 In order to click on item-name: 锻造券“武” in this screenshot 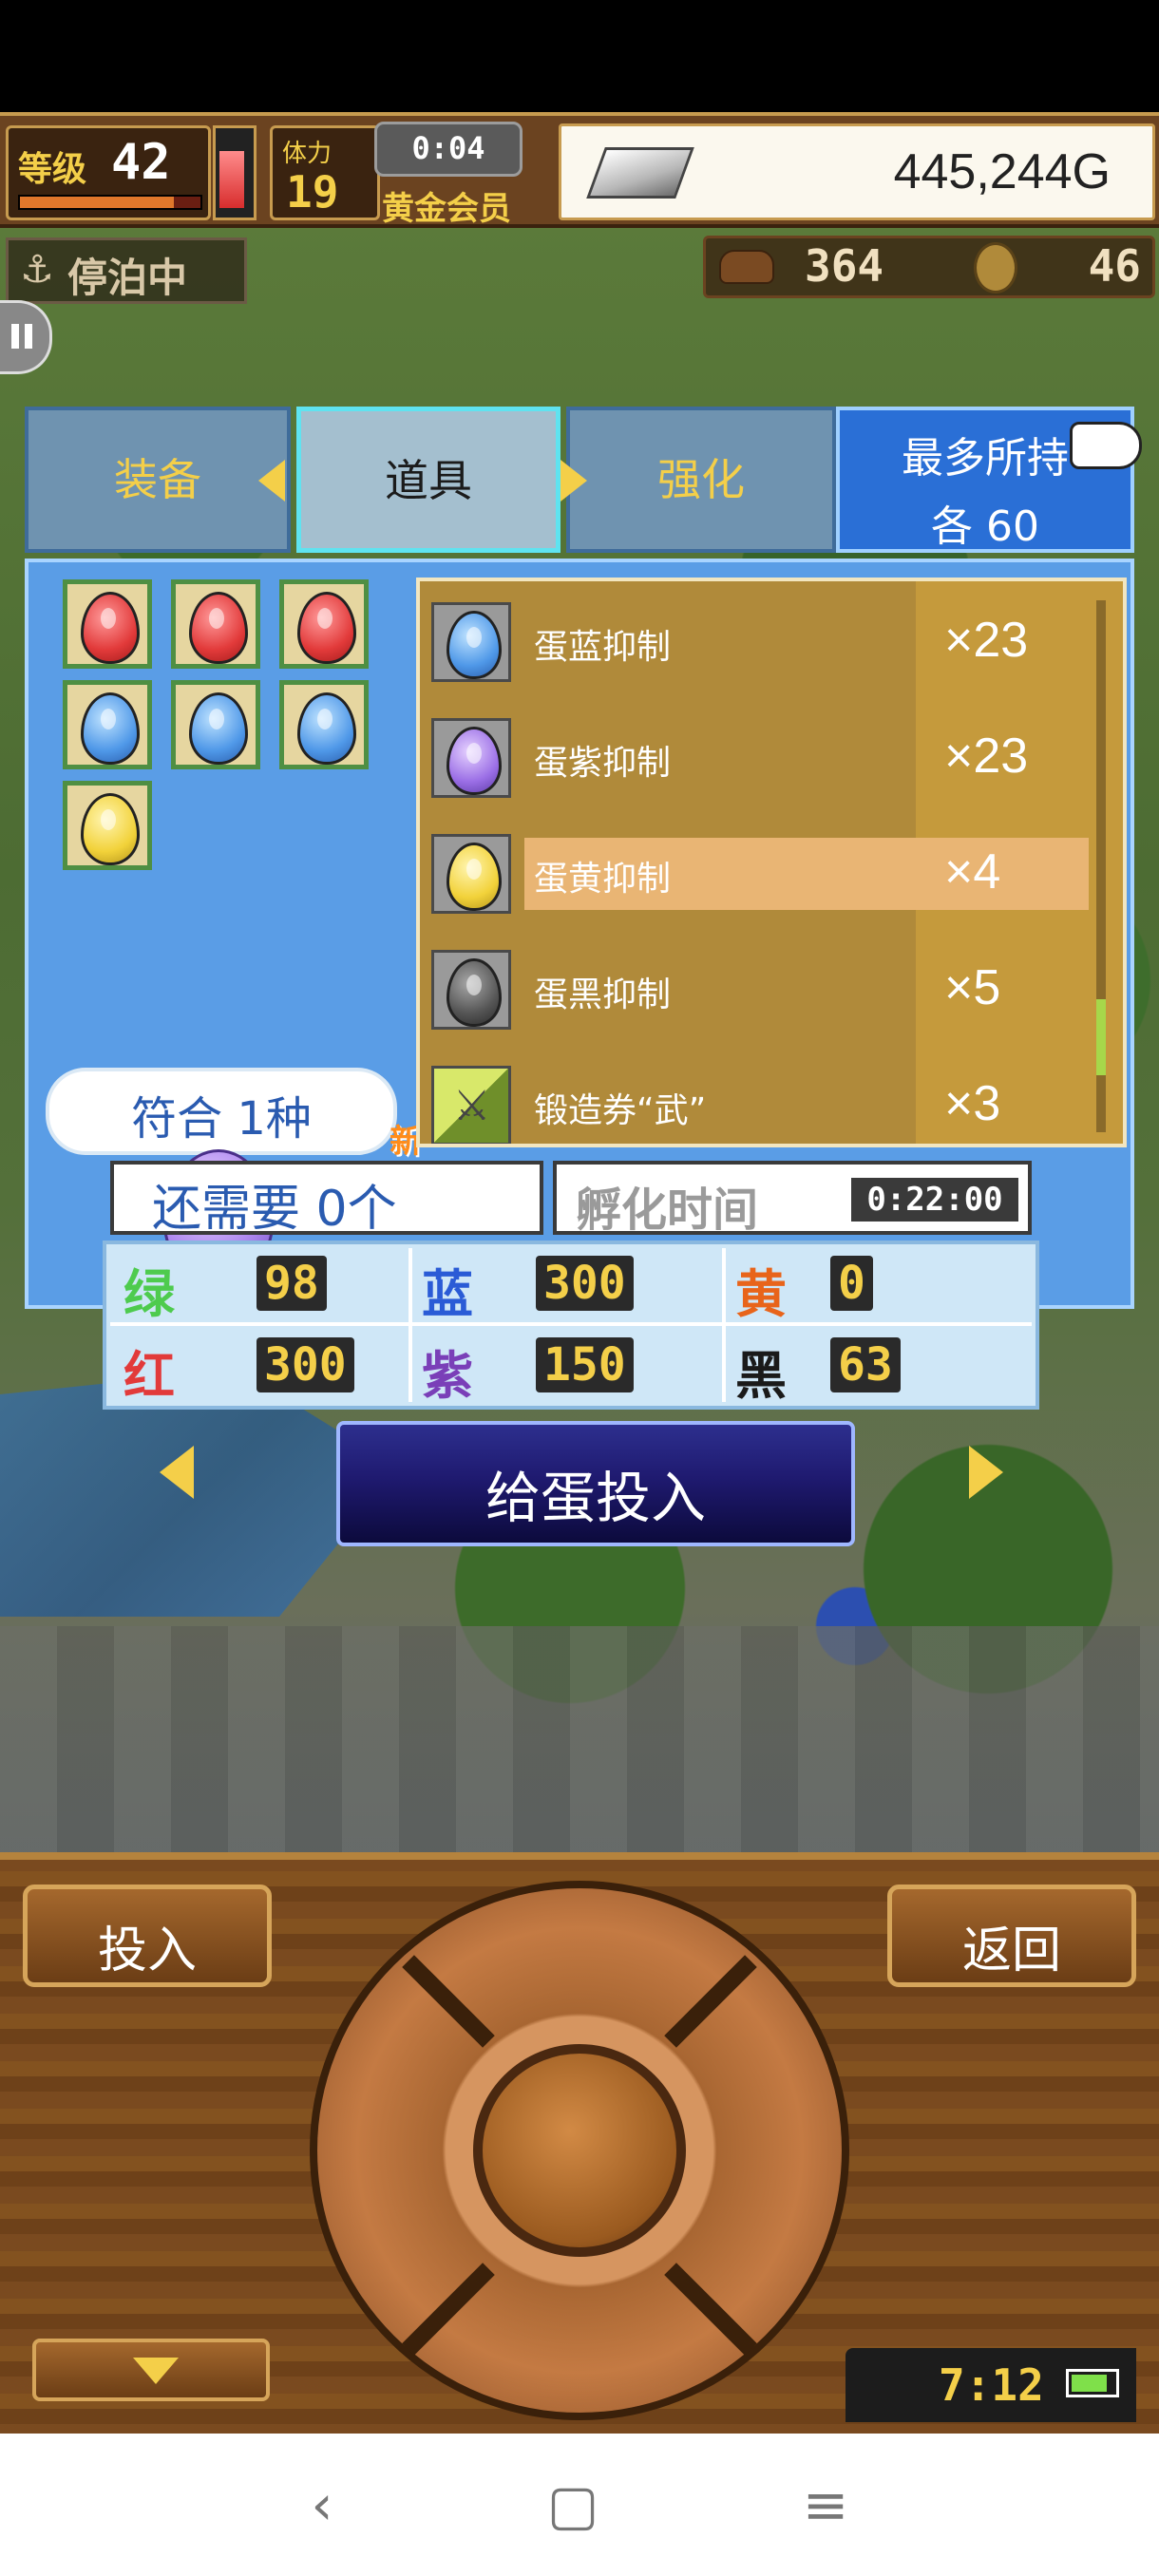, I will do `click(620, 1110)`.